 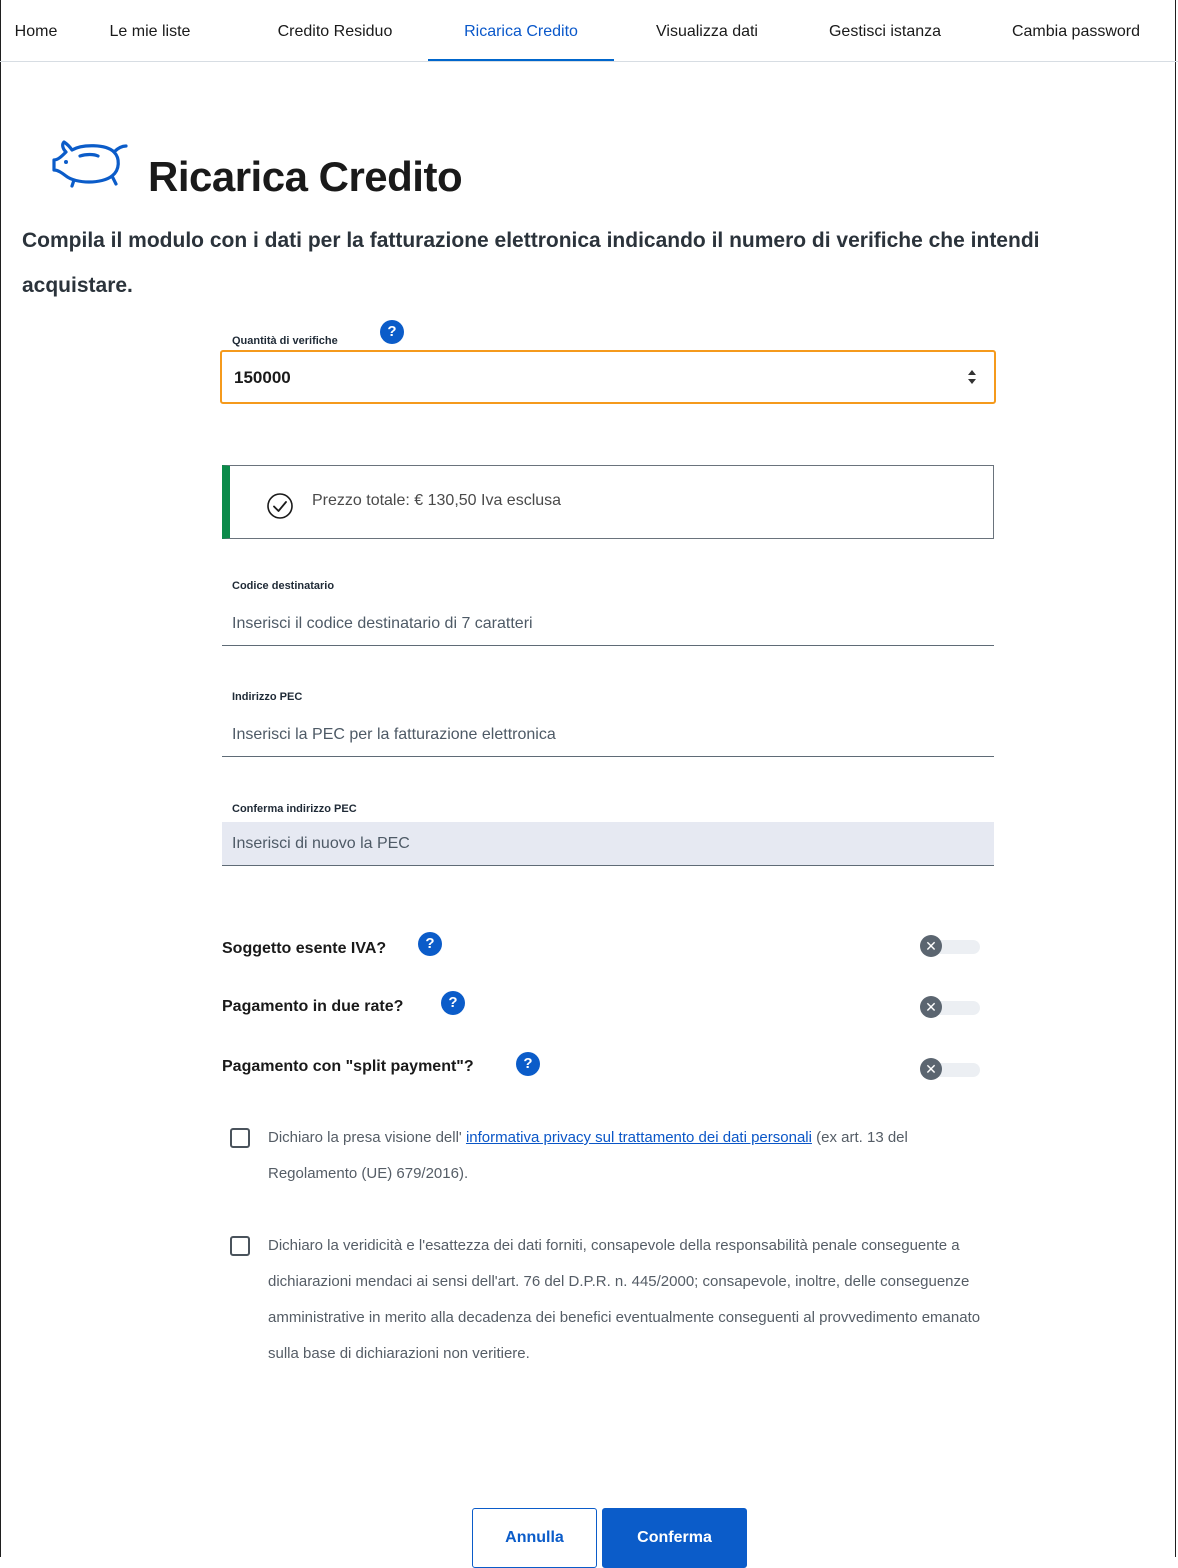 I want to click on price-summary: Prezzo totale: € 130,50 Iva esclusa, so click(x=608, y=502).